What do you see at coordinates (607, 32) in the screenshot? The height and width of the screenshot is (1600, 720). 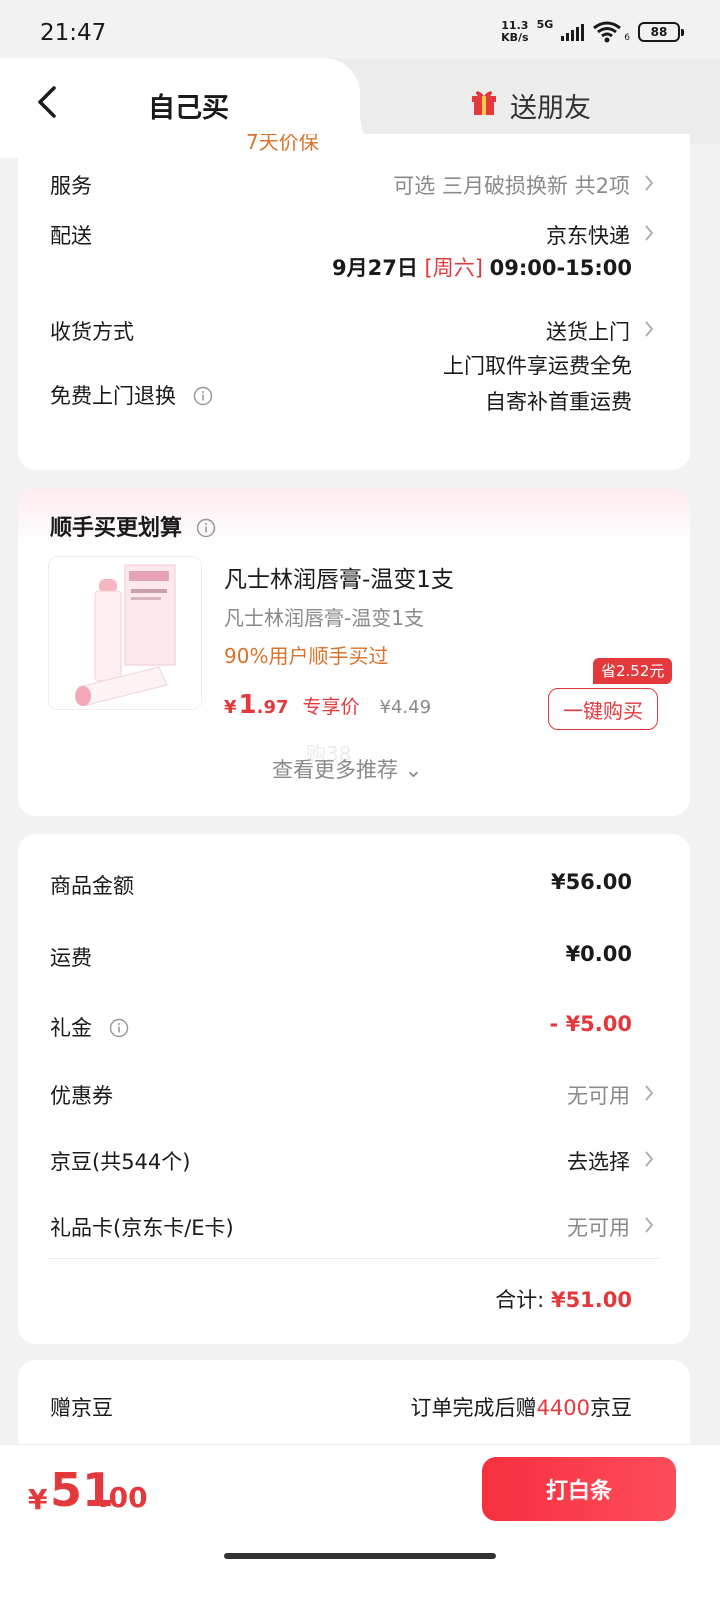 I see `wifi-icon` at bounding box center [607, 32].